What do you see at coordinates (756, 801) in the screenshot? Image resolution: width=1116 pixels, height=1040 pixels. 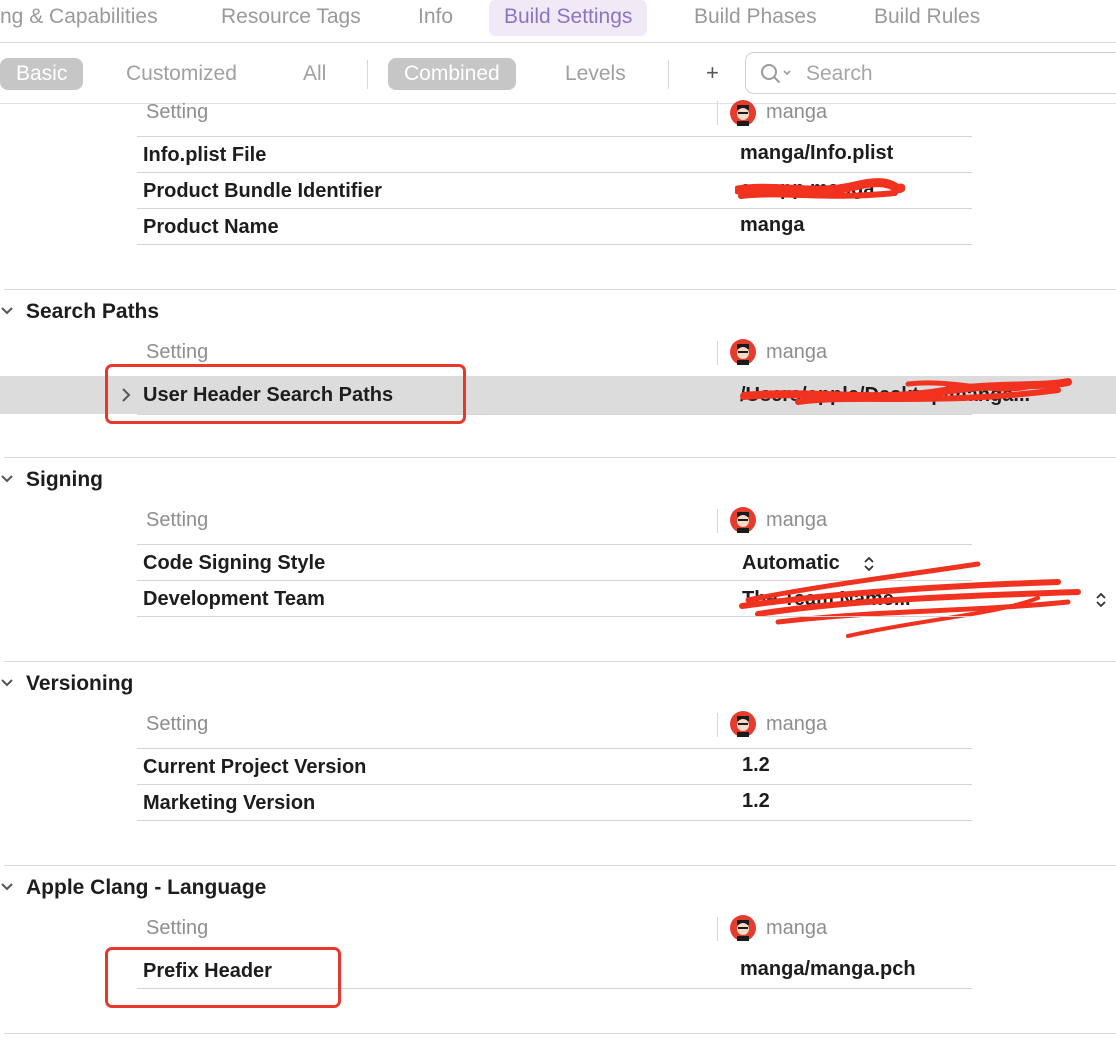 I see `setting-value-marketing-version: 1.2` at bounding box center [756, 801].